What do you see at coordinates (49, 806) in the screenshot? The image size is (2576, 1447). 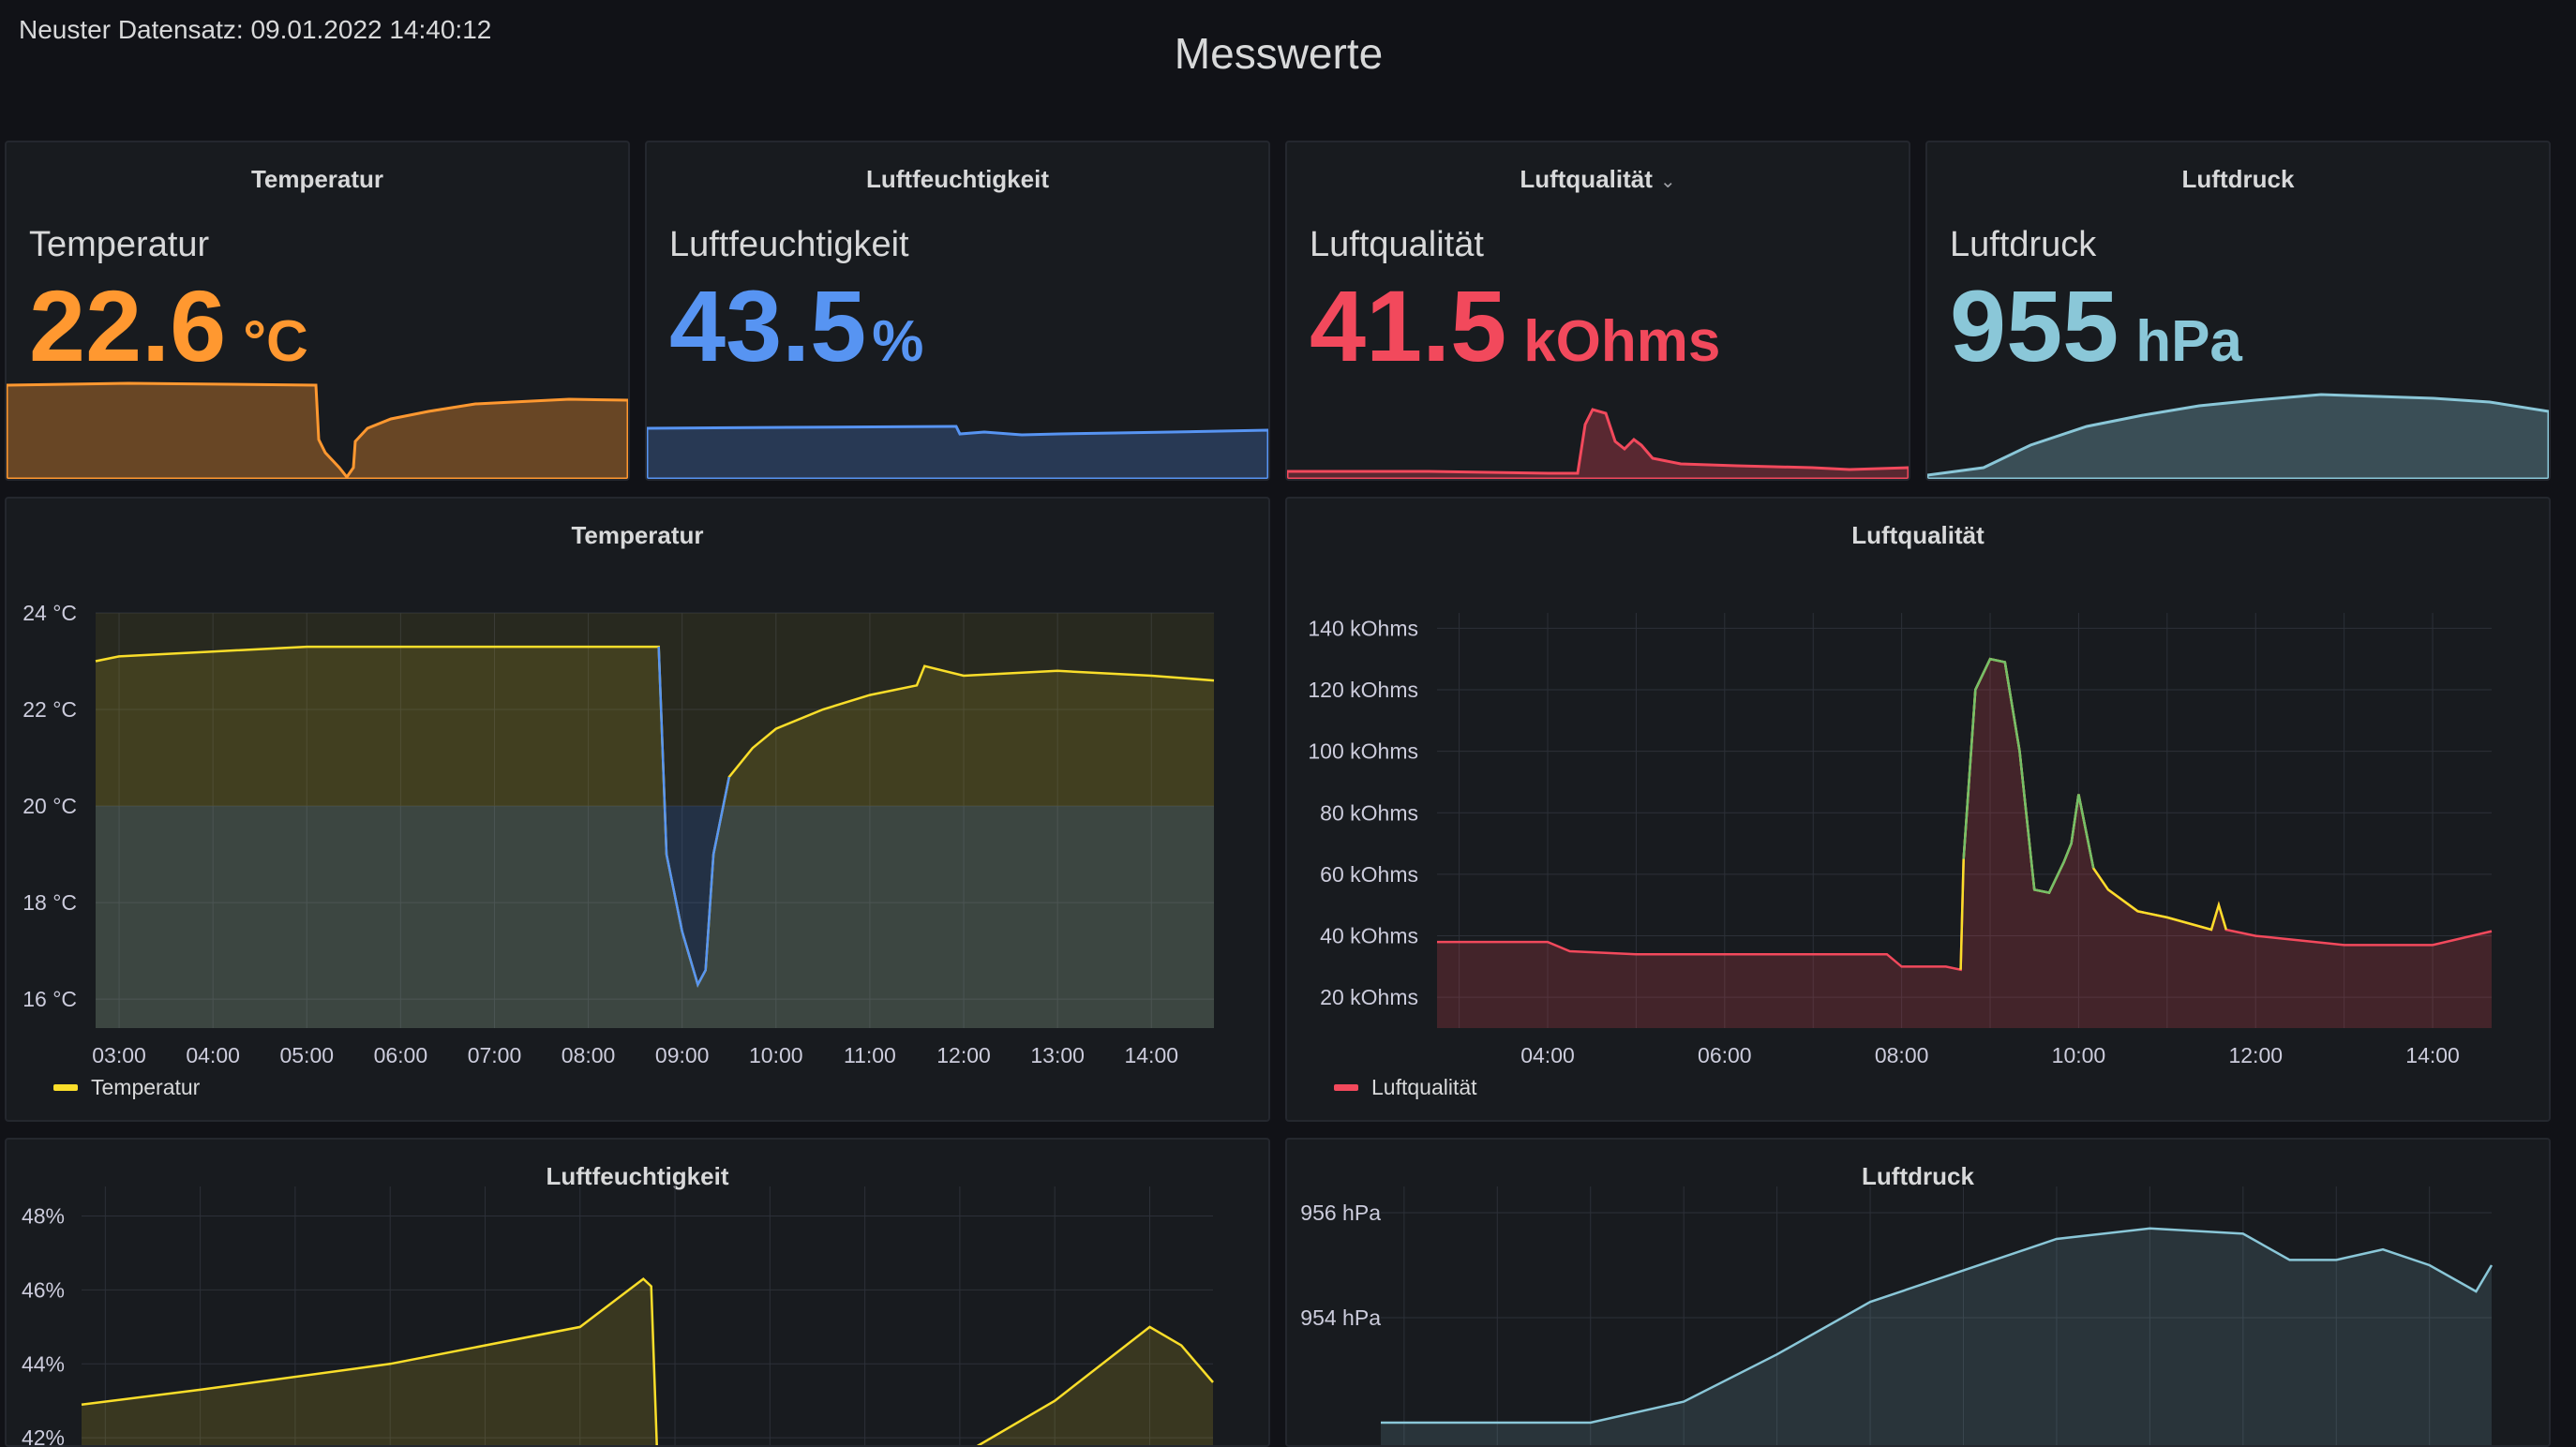 I see `y-tick-label: 20 °C` at bounding box center [49, 806].